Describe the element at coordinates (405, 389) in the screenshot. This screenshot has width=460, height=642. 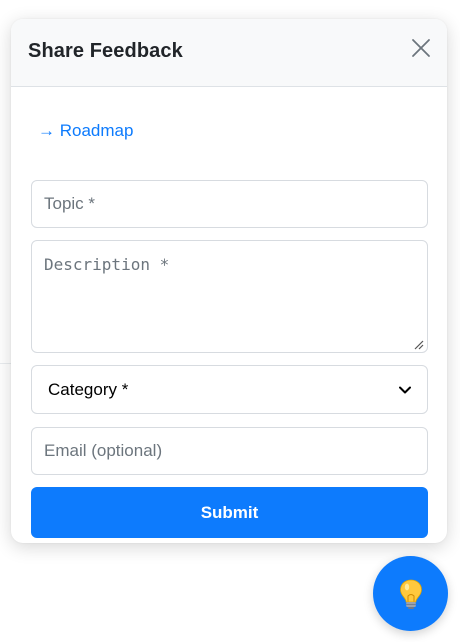
I see `chevron-down-icon` at that location.